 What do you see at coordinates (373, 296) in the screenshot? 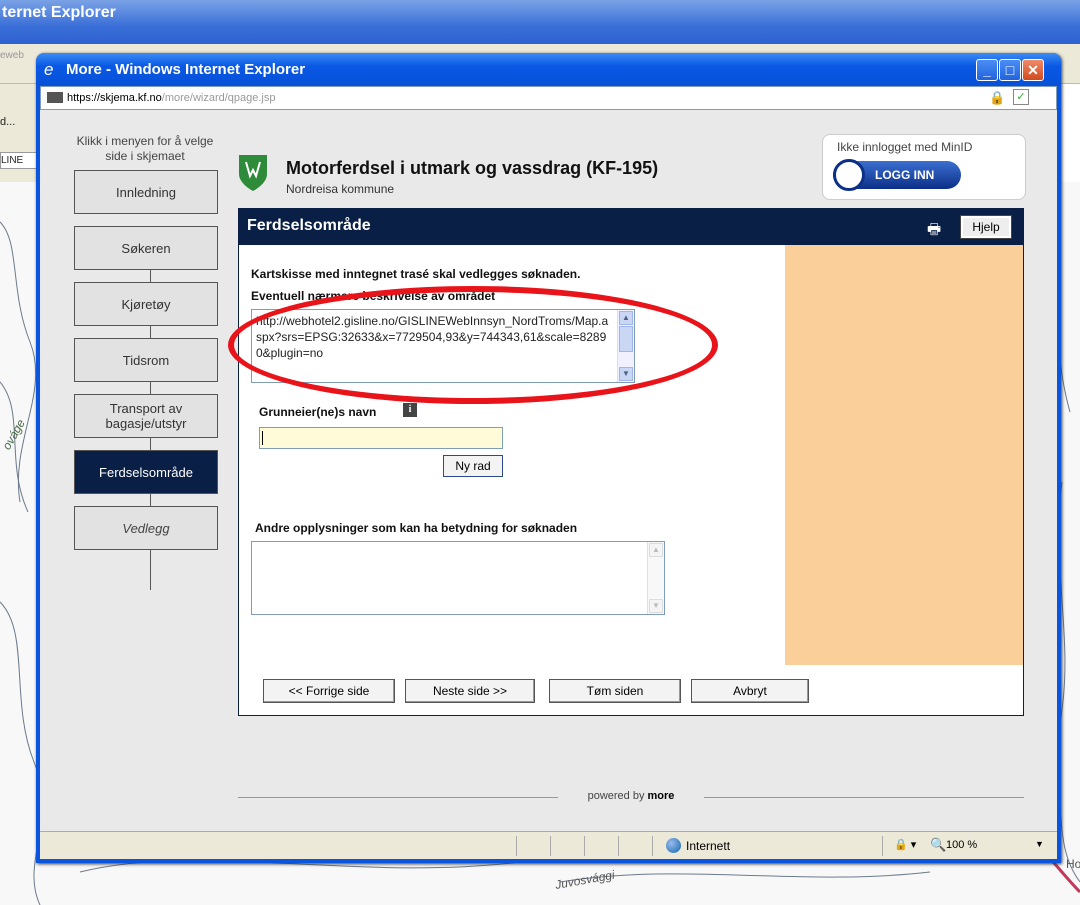
I see `description-label: Eventuell nærmere beskrivelse av området` at bounding box center [373, 296].